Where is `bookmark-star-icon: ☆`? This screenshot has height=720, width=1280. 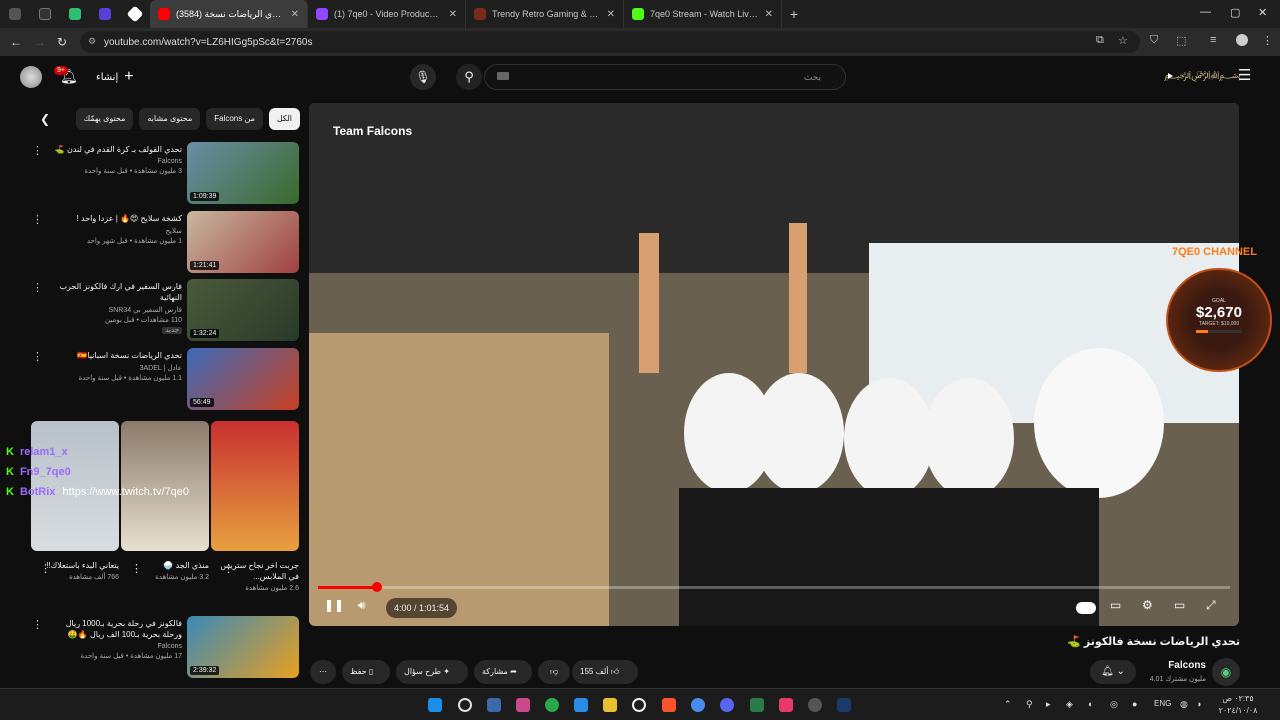
bookmark-star-icon: ☆ is located at coordinates (1123, 40).